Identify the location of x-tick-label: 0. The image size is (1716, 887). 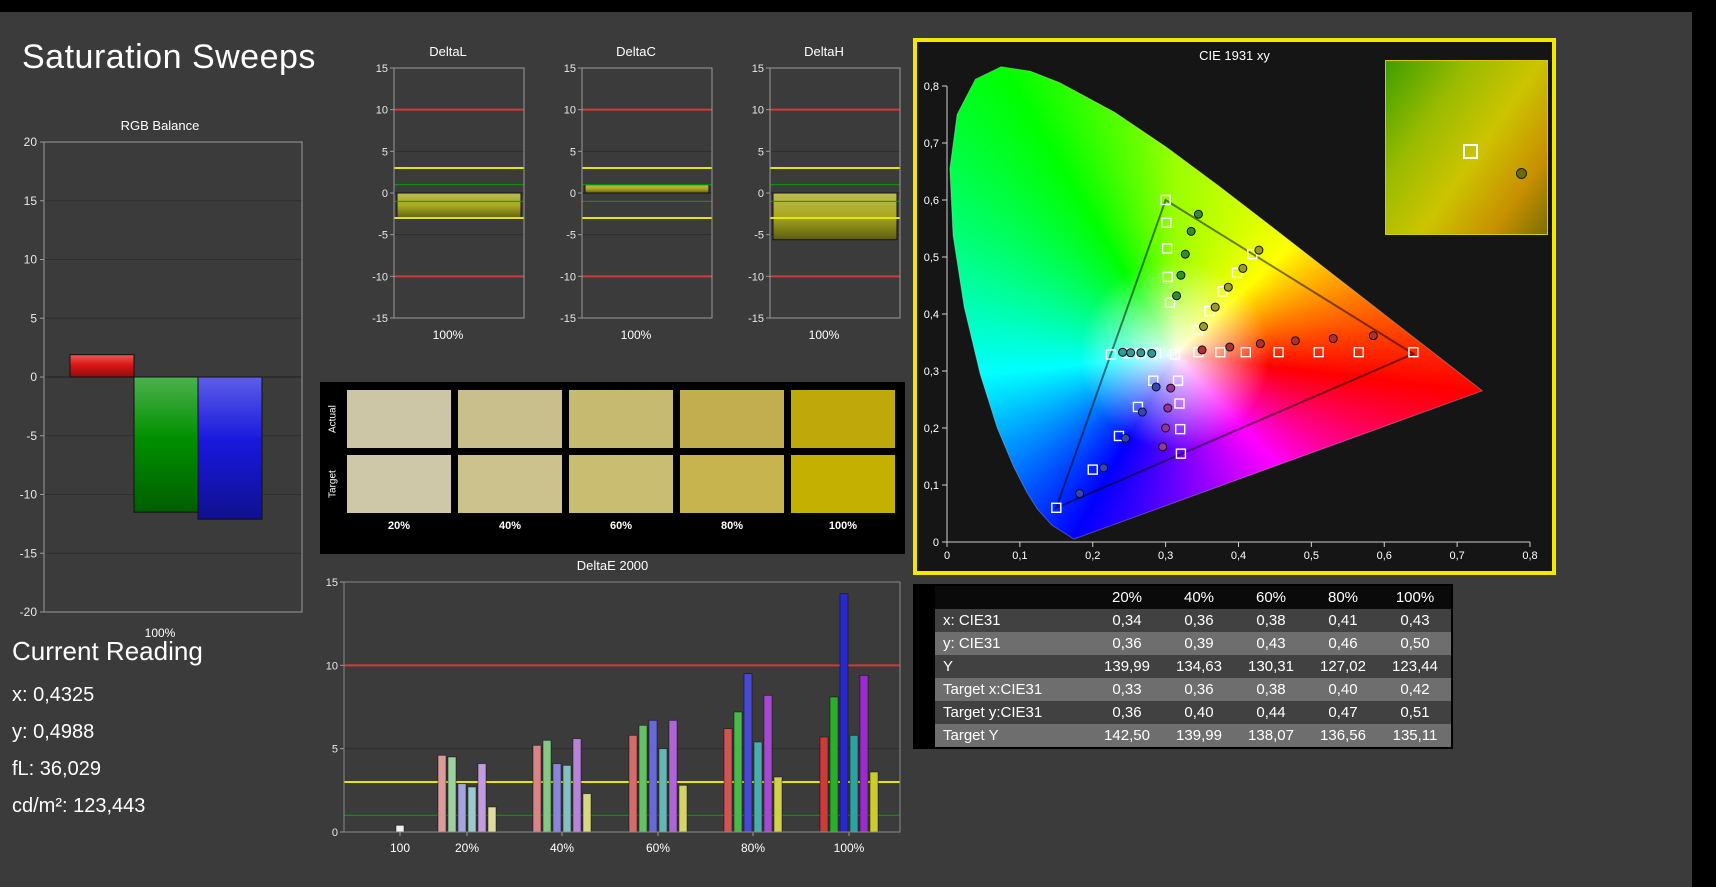
(947, 556).